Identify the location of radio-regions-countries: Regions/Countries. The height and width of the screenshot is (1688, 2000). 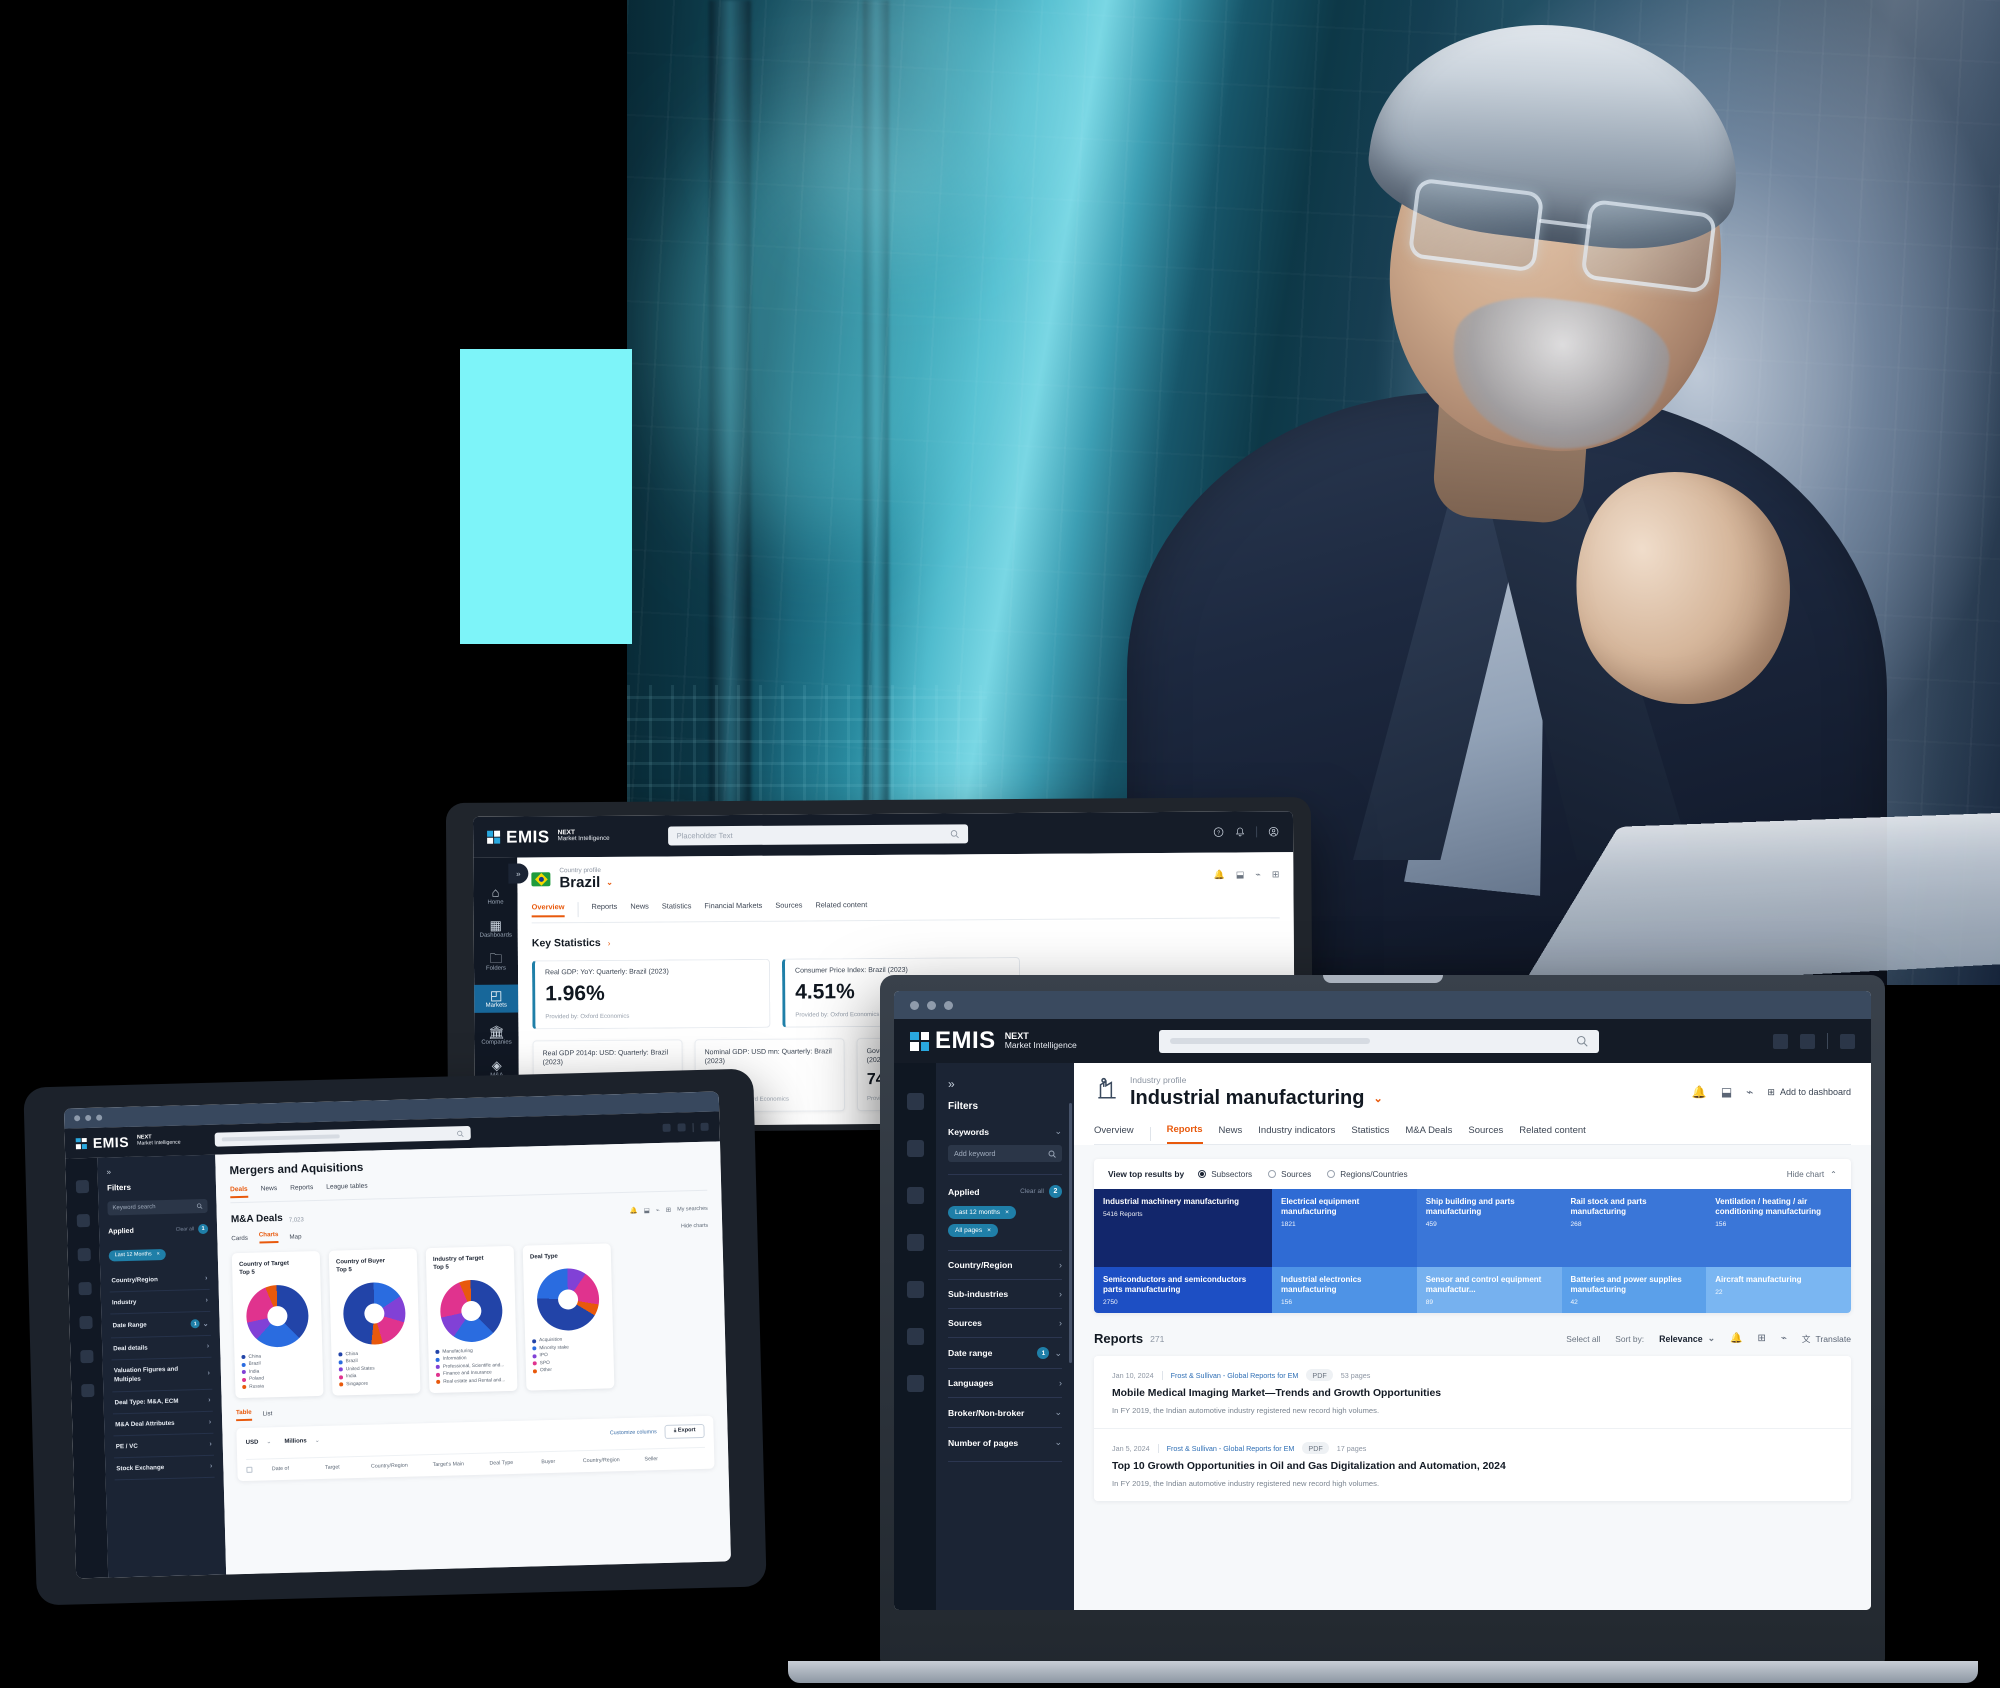
(1367, 1174).